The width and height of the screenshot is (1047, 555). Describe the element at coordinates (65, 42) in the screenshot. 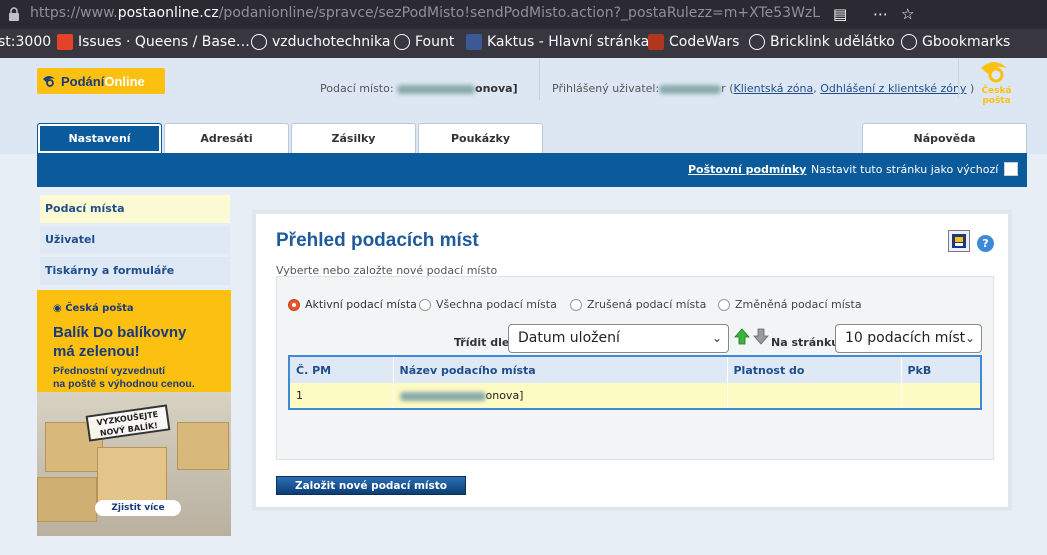

I see `gitlab-icon` at that location.